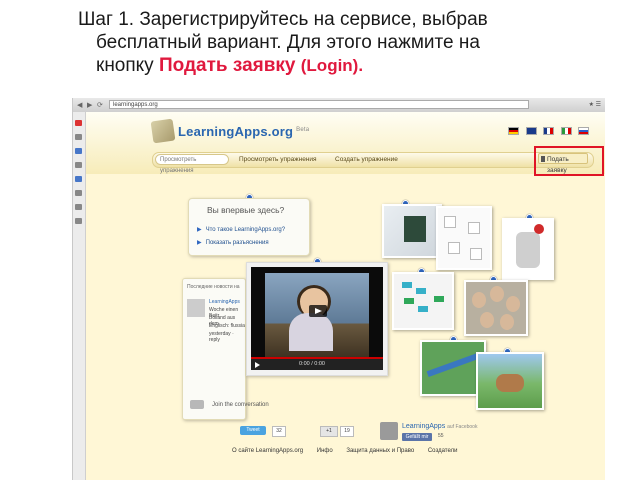 The height and width of the screenshot is (480, 640). I want to click on robot-icon, so click(528, 250).